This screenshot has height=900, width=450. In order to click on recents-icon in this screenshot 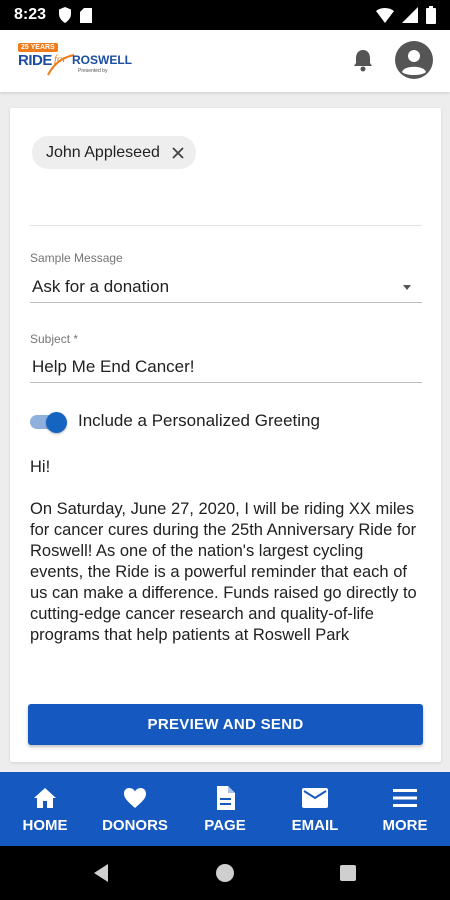, I will do `click(348, 873)`.